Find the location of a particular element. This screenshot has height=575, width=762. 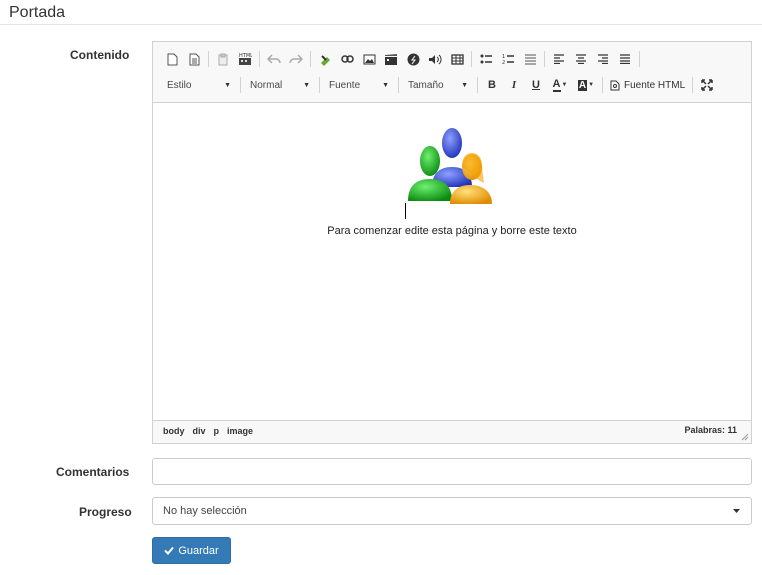

svg-text: 2 is located at coordinates (503, 62).